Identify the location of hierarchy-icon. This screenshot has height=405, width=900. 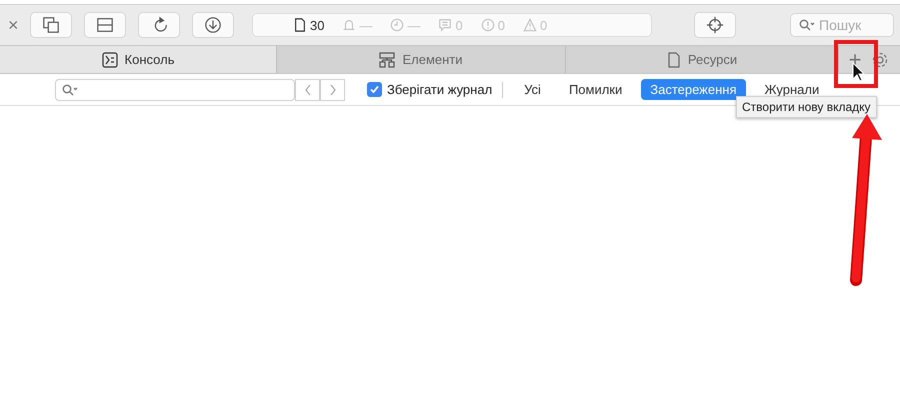
(387, 60).